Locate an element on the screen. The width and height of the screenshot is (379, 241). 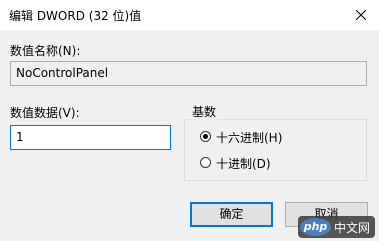
ok-button: 确定 is located at coordinates (231, 214).